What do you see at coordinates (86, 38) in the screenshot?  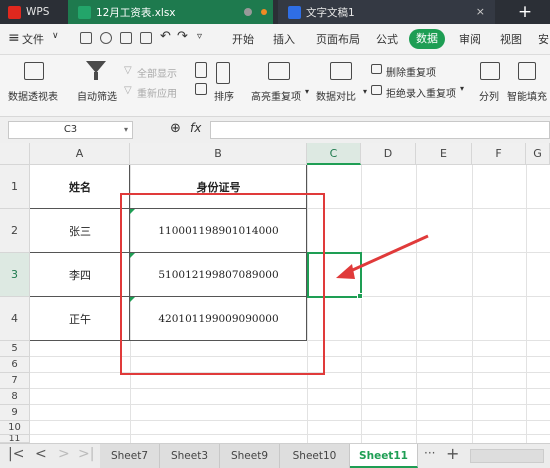 I see `save-icon` at bounding box center [86, 38].